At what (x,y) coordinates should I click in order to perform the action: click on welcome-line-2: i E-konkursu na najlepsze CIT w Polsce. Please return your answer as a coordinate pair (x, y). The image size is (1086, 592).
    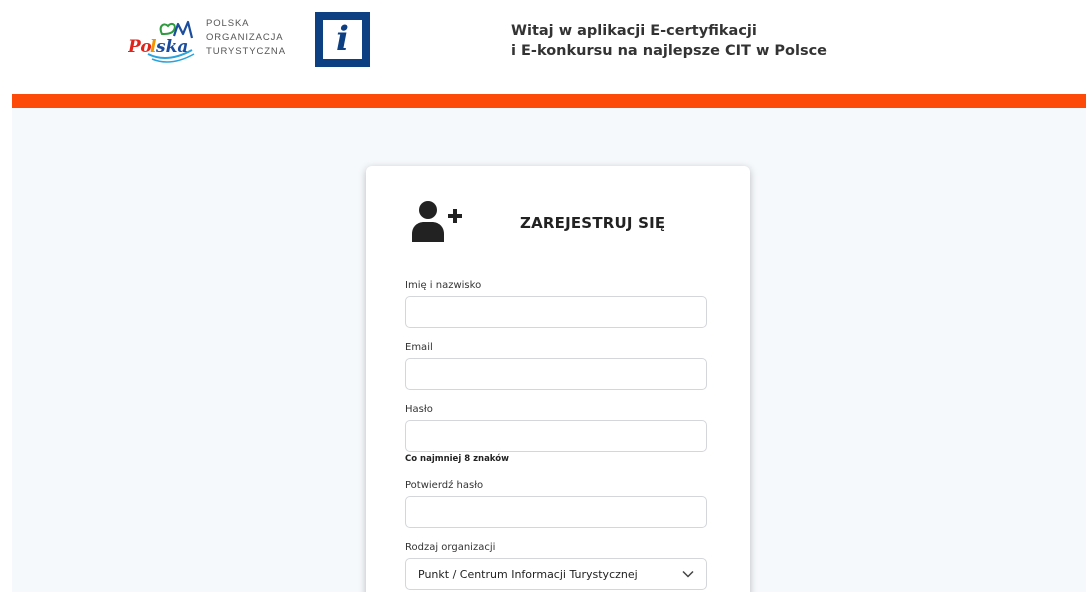
    Looking at the image, I should click on (669, 51).